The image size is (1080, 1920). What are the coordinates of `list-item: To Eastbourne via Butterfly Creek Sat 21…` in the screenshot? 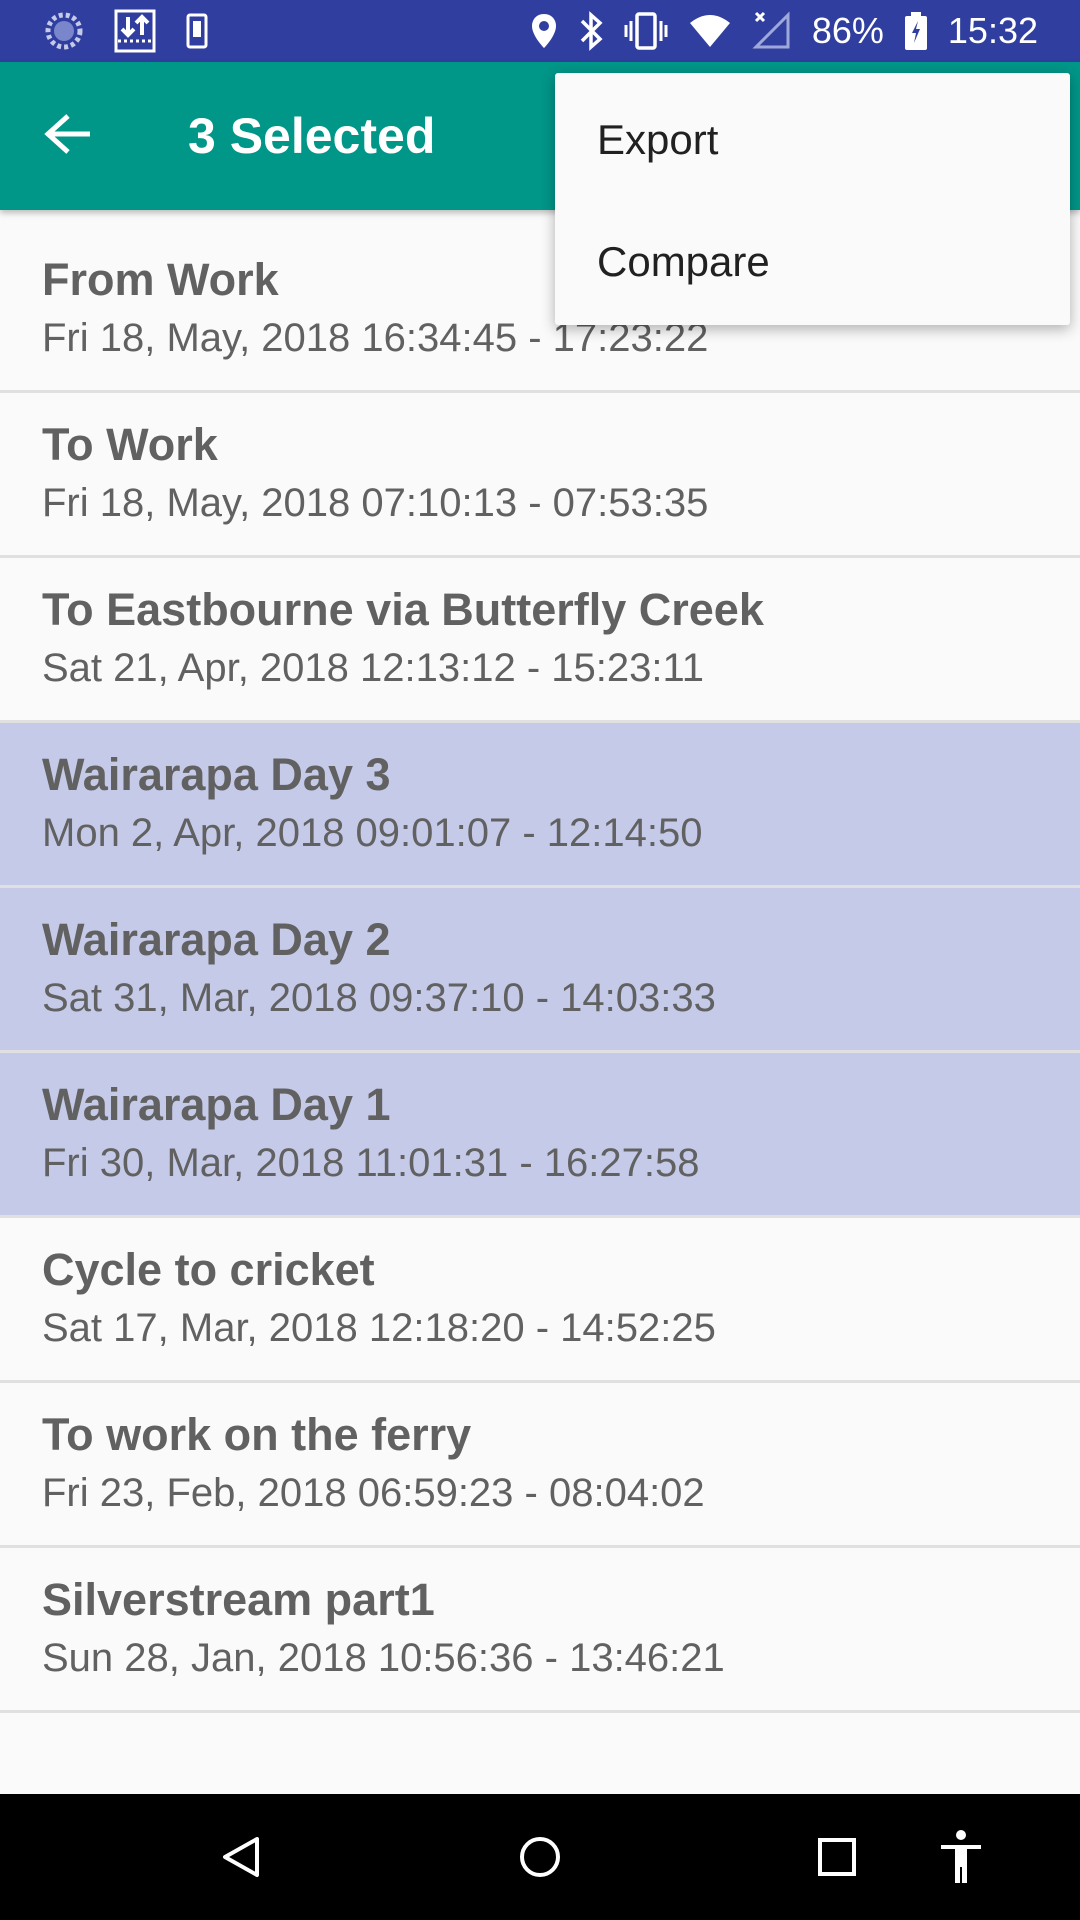 It's located at (540, 640).